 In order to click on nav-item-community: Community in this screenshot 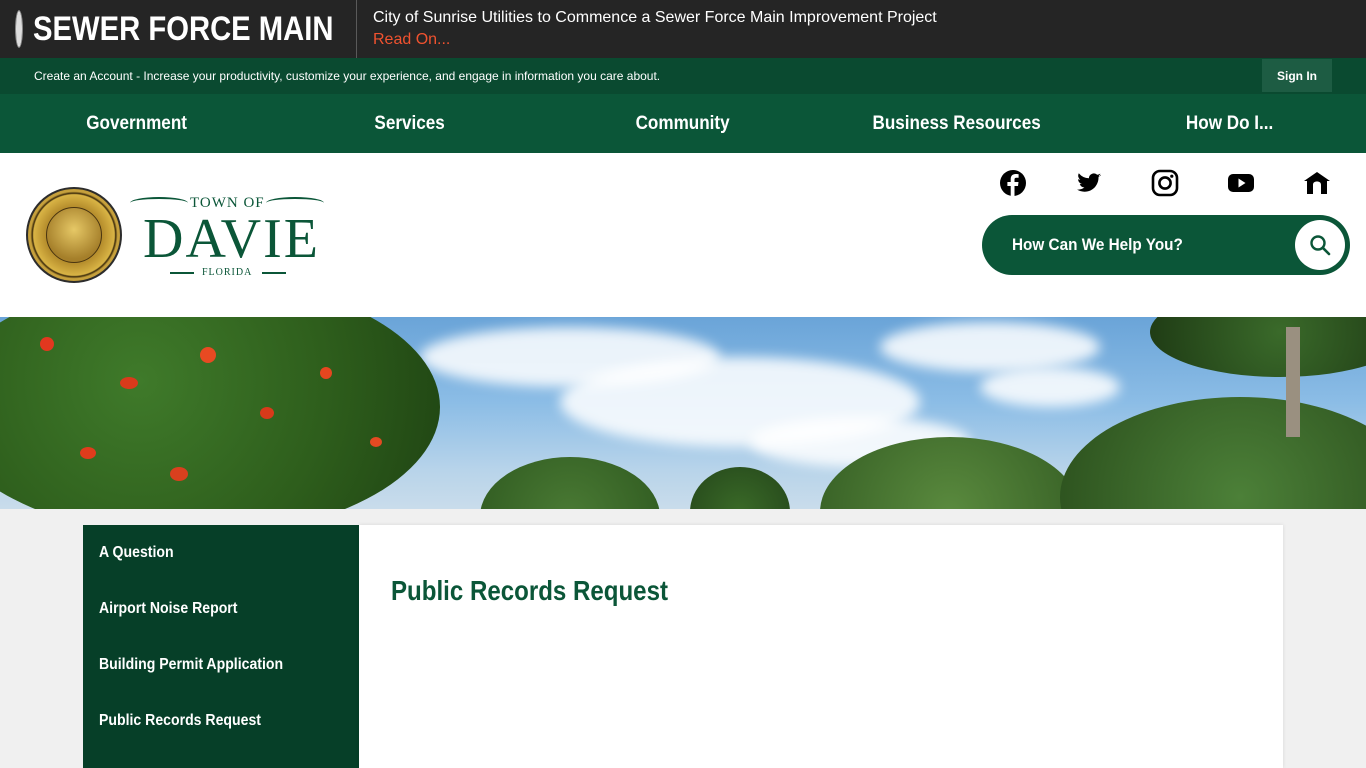, I will do `click(683, 123)`.